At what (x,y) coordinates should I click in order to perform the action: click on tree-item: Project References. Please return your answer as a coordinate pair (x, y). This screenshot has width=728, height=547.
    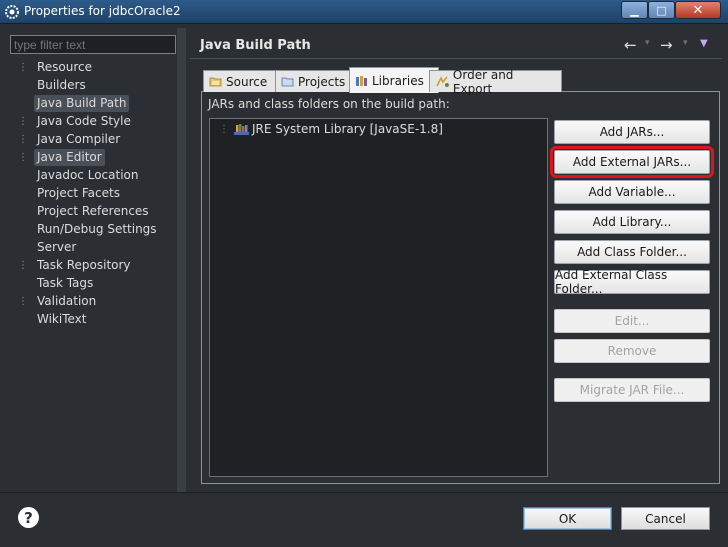
    Looking at the image, I should click on (93, 211).